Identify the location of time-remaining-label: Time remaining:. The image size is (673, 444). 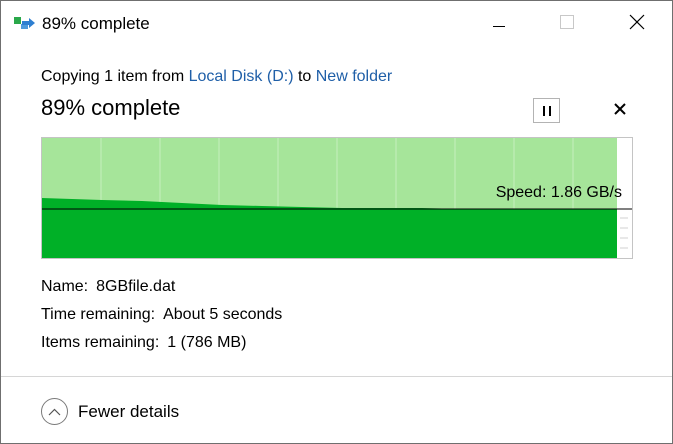
(98, 314).